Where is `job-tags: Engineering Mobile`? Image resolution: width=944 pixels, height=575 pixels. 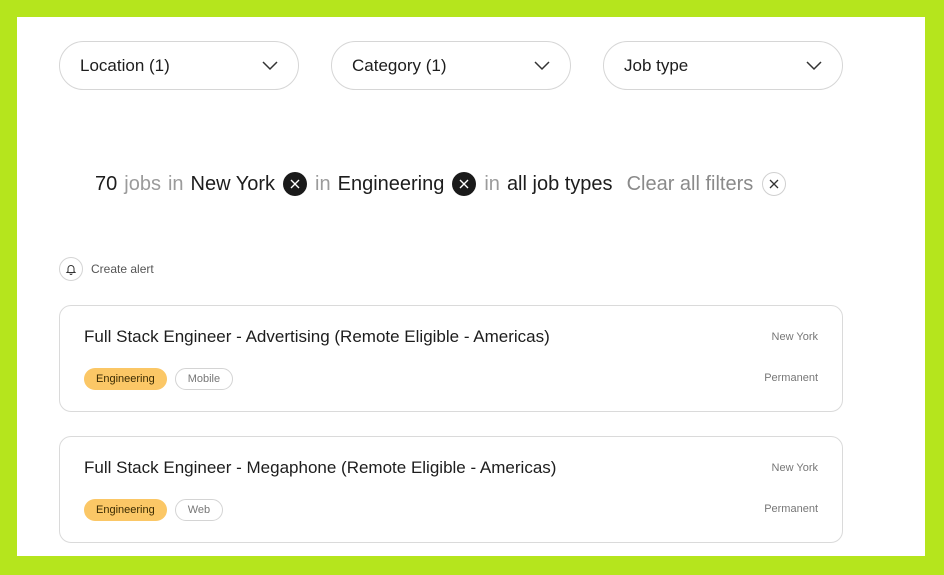
job-tags: Engineering Mobile is located at coordinates (159, 379).